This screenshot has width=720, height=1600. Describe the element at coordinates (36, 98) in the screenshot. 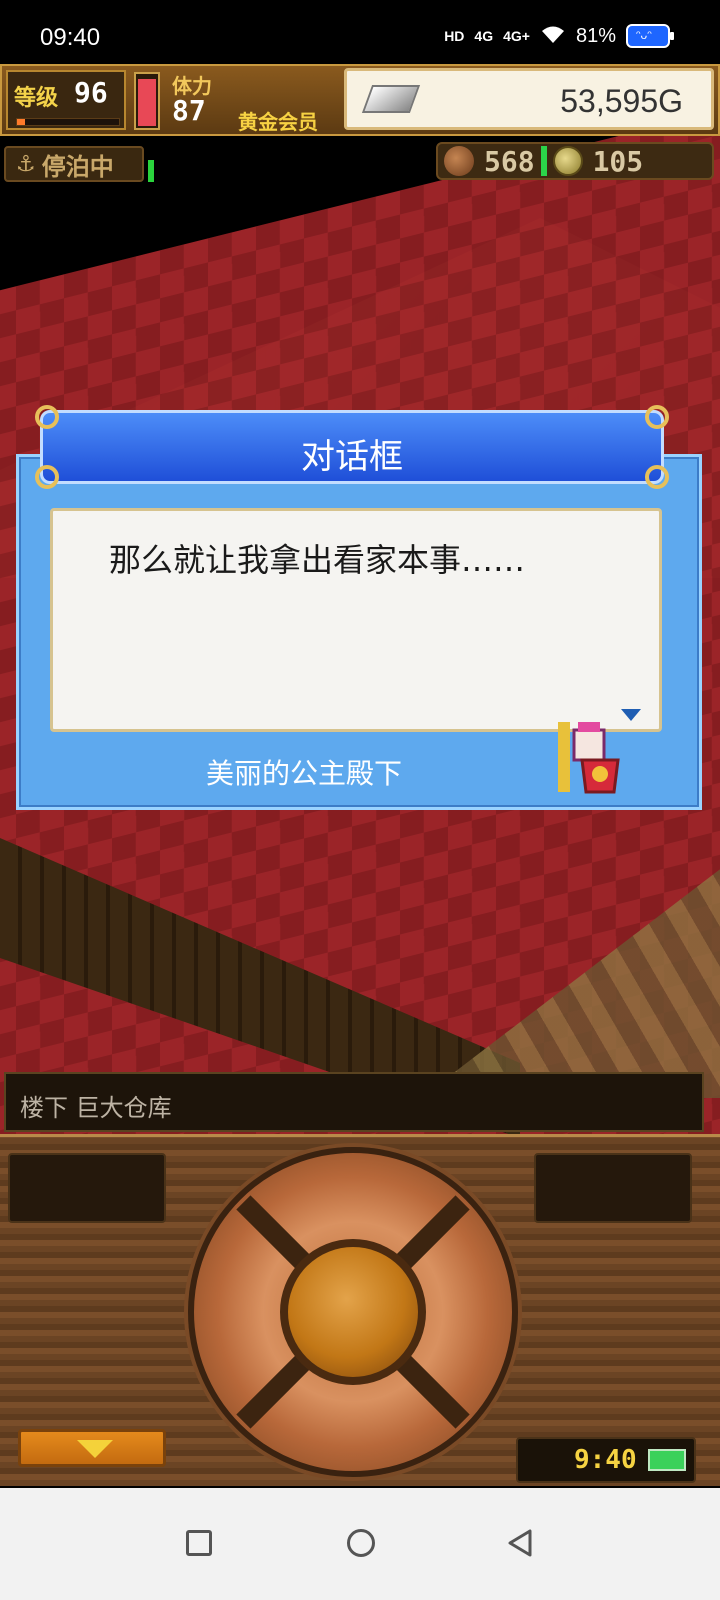

I see `level-label: 等级` at that location.